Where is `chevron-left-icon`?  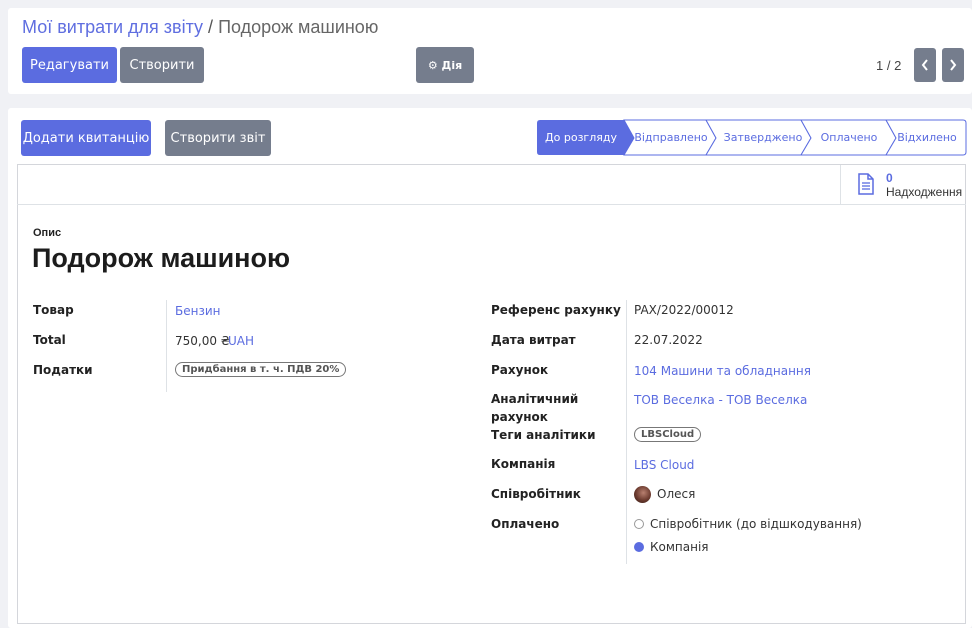 chevron-left-icon is located at coordinates (924, 65).